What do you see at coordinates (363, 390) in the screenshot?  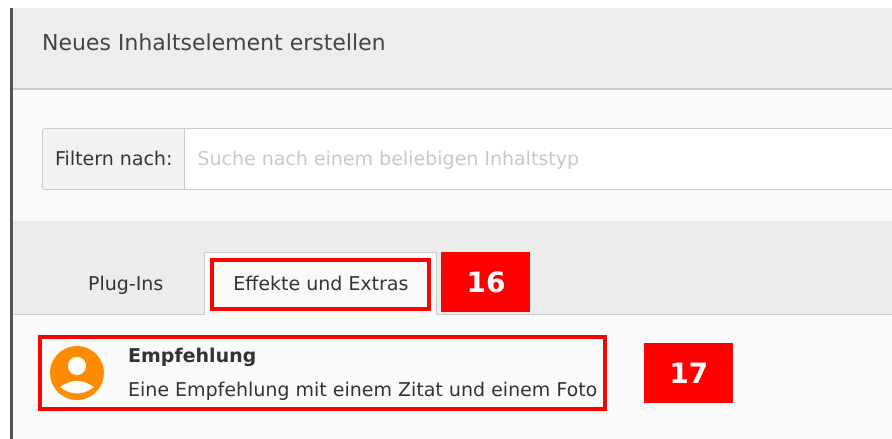 I see `item-description: Eine Empfehlung mit einem Zitat und einem Foto` at bounding box center [363, 390].